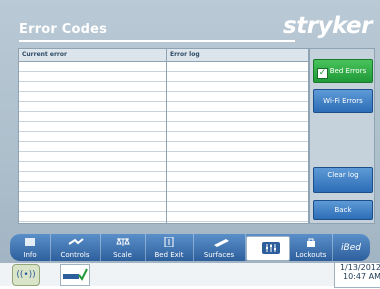 This screenshot has height=289, width=380. I want to click on time-label: 10:47 AM, so click(361, 276).